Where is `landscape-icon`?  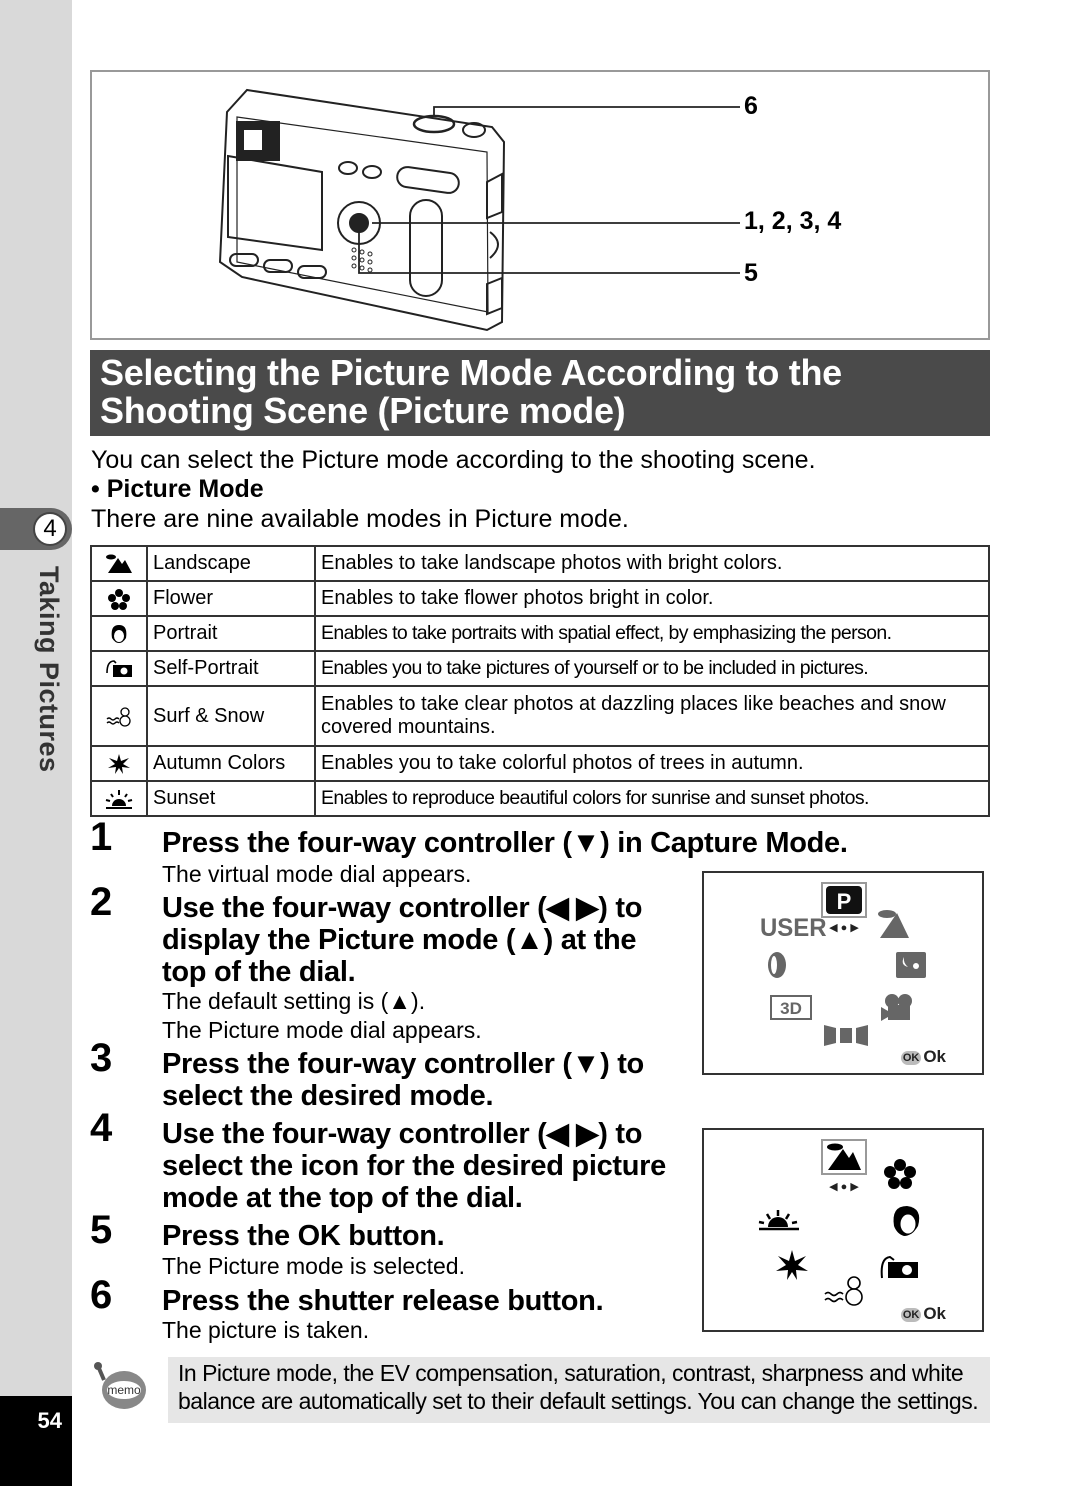 landscape-icon is located at coordinates (119, 563).